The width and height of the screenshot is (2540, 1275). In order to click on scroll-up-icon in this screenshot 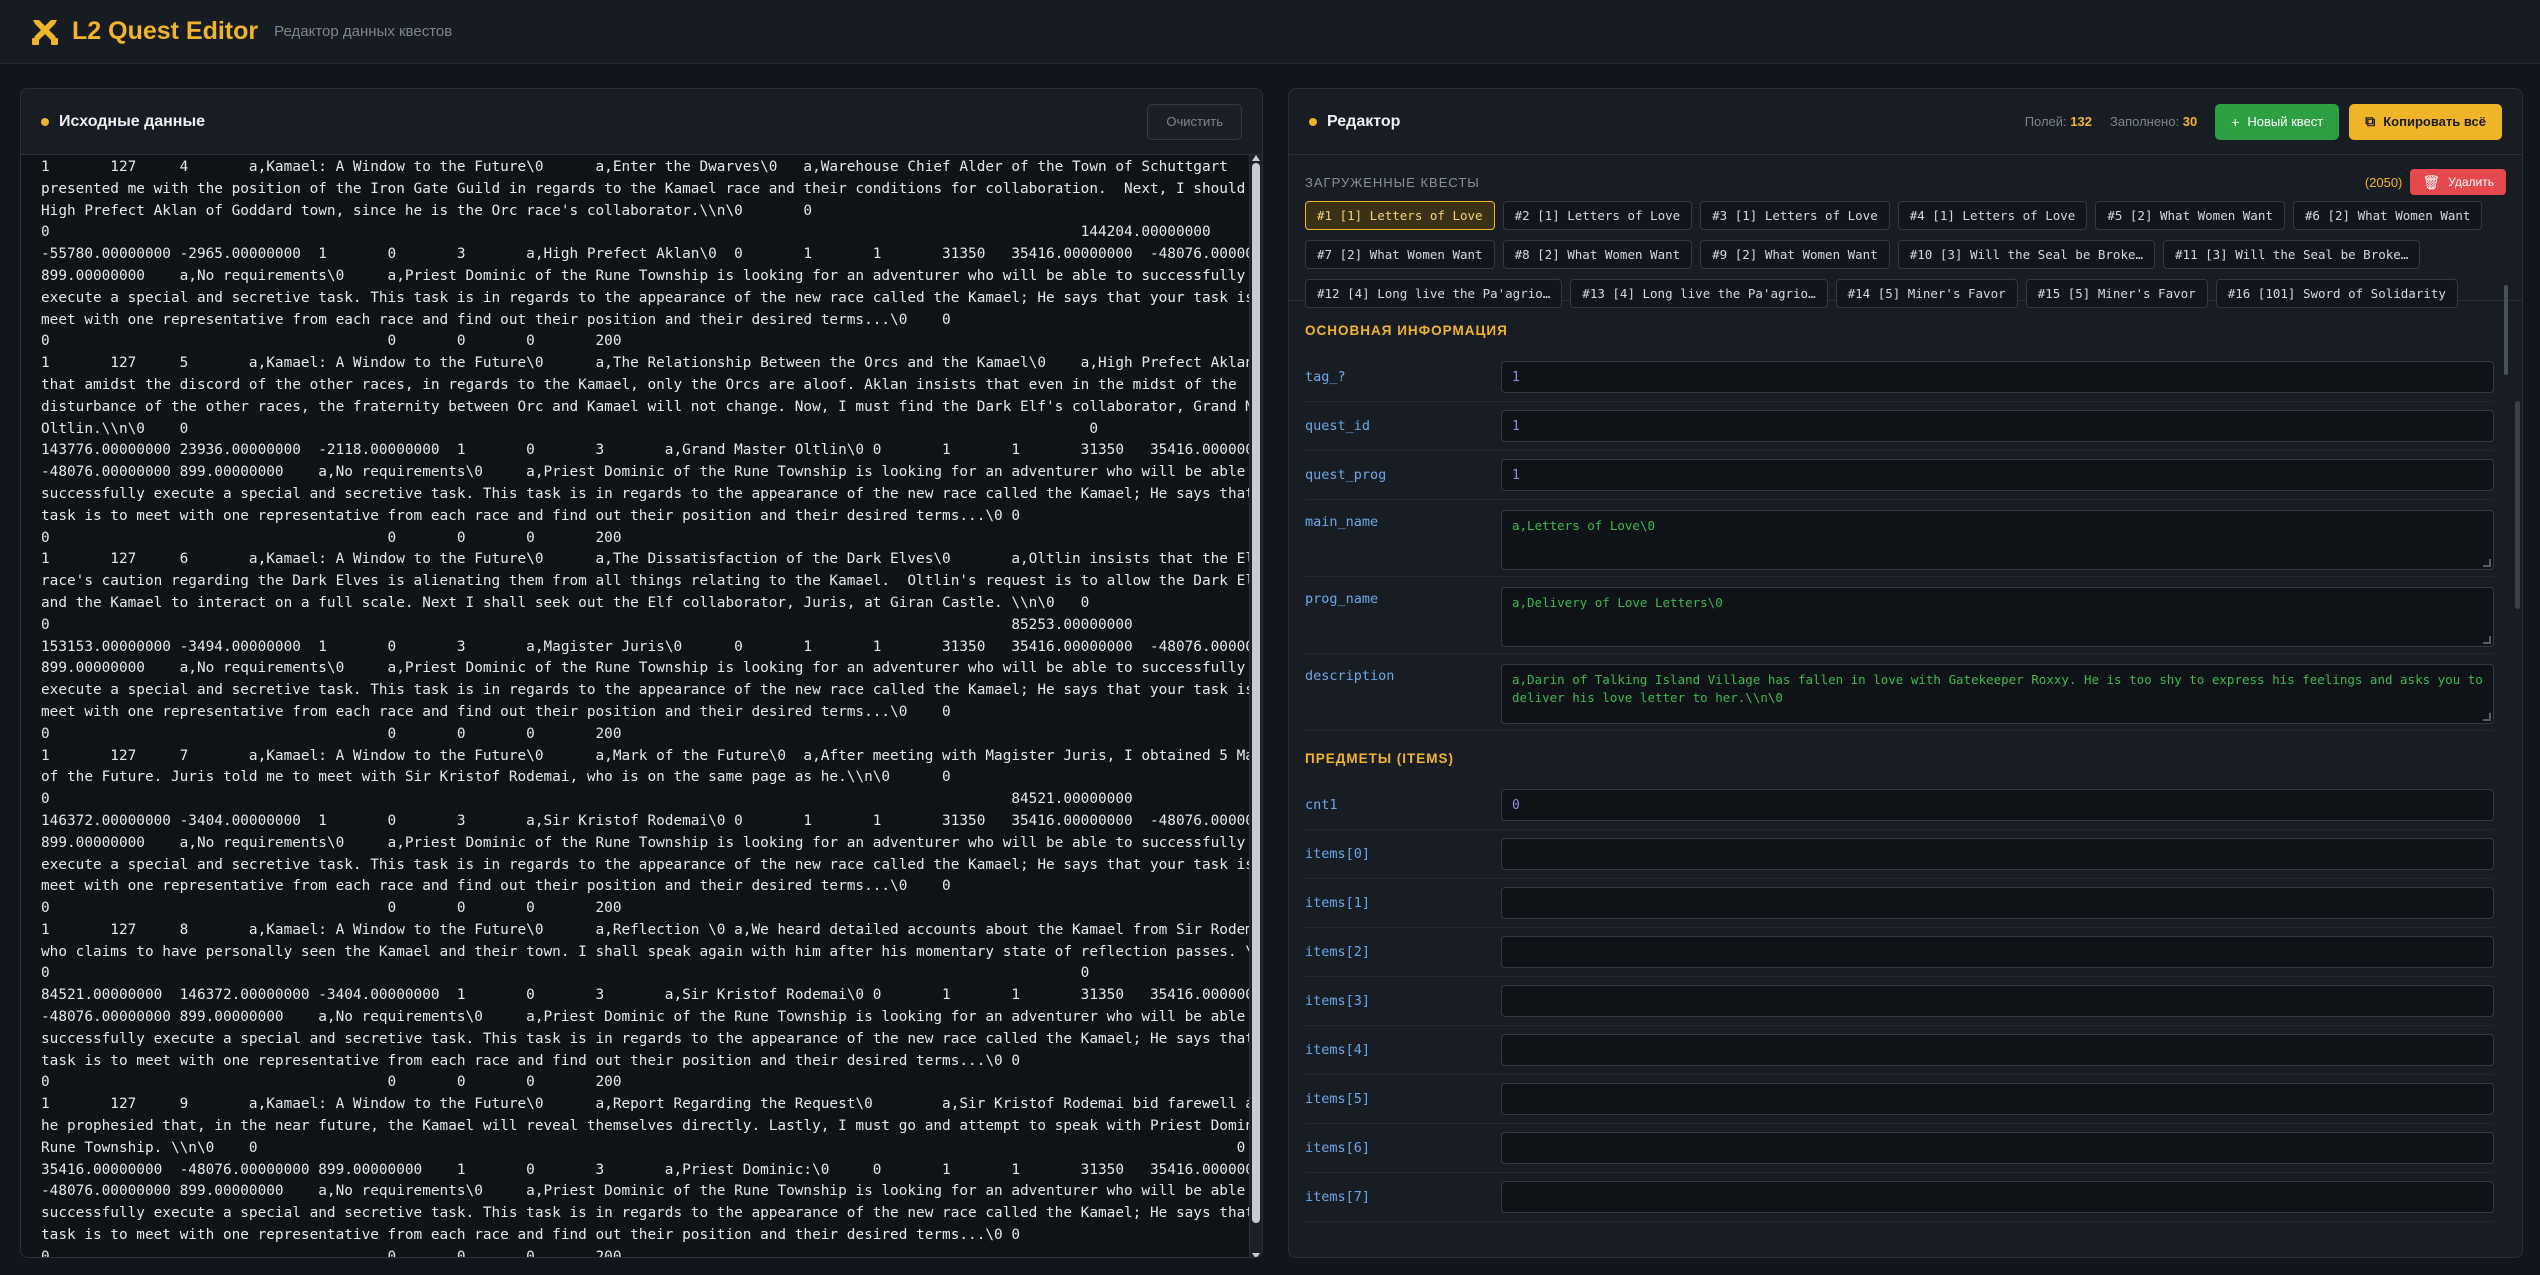, I will do `click(1256, 158)`.